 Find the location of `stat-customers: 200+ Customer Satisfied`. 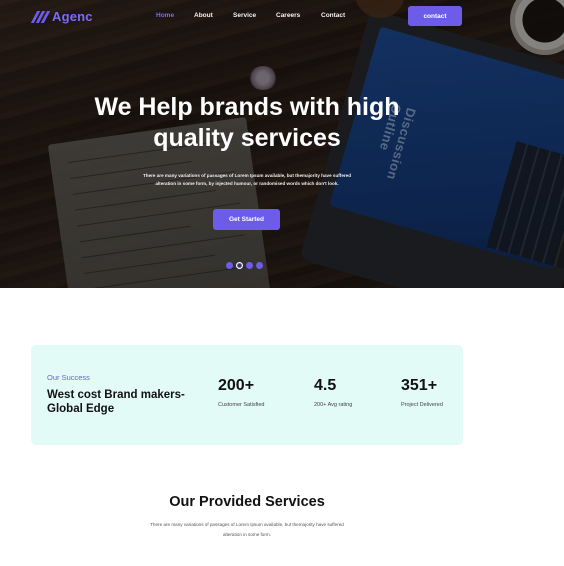

stat-customers: 200+ Customer Satisfied is located at coordinates (241, 392).